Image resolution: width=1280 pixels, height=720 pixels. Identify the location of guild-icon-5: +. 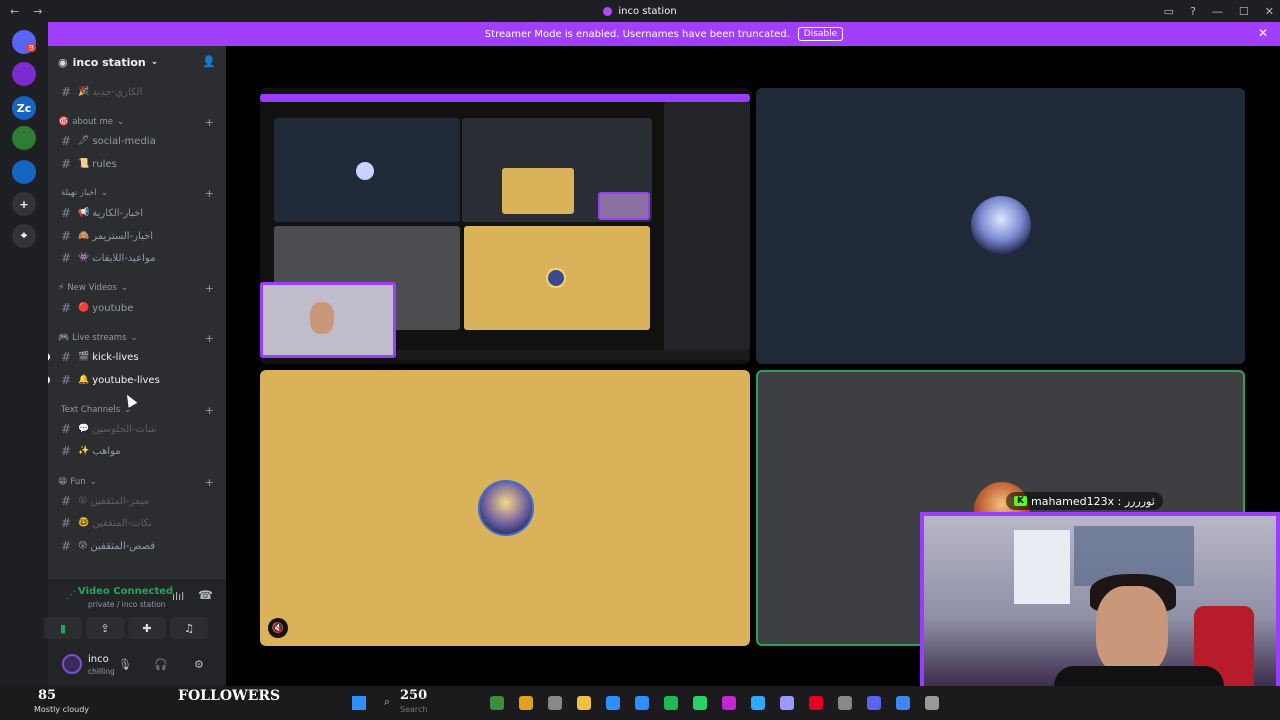
(24, 204).